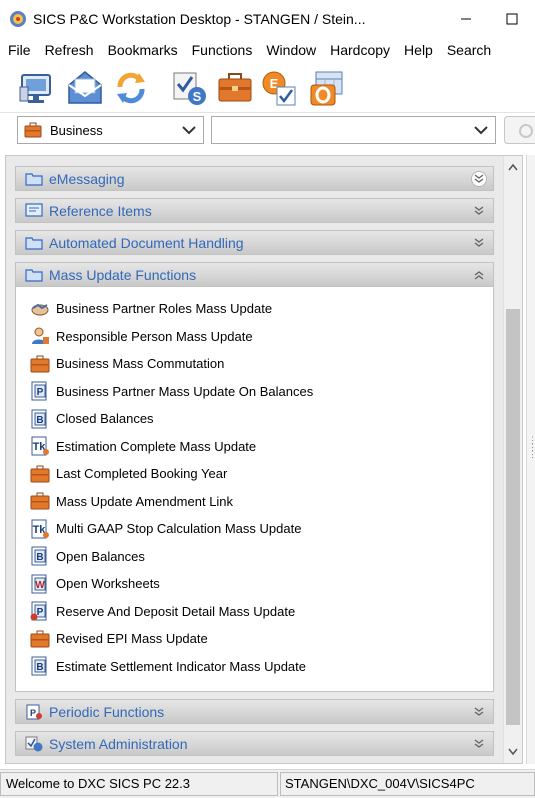  I want to click on item-label: Last Completed Booking Year, so click(142, 474).